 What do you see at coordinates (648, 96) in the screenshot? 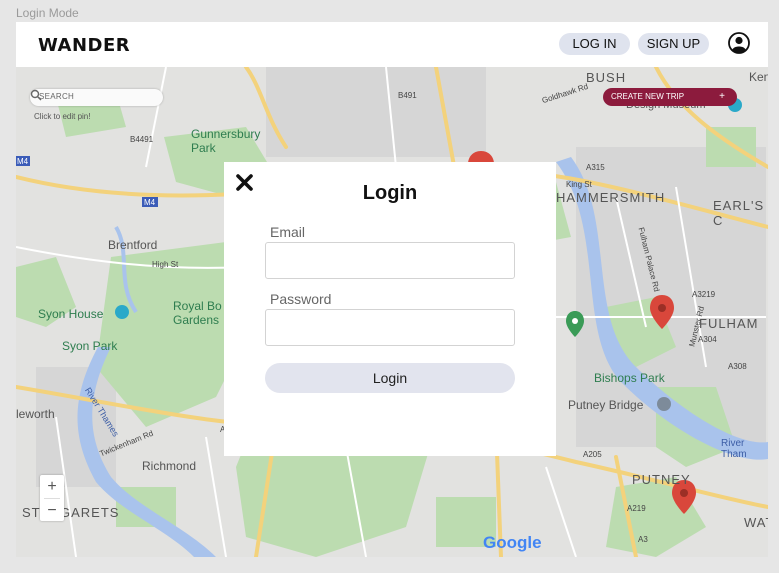
I see `create-trip-label: CREATE NEW TRIP` at bounding box center [648, 96].